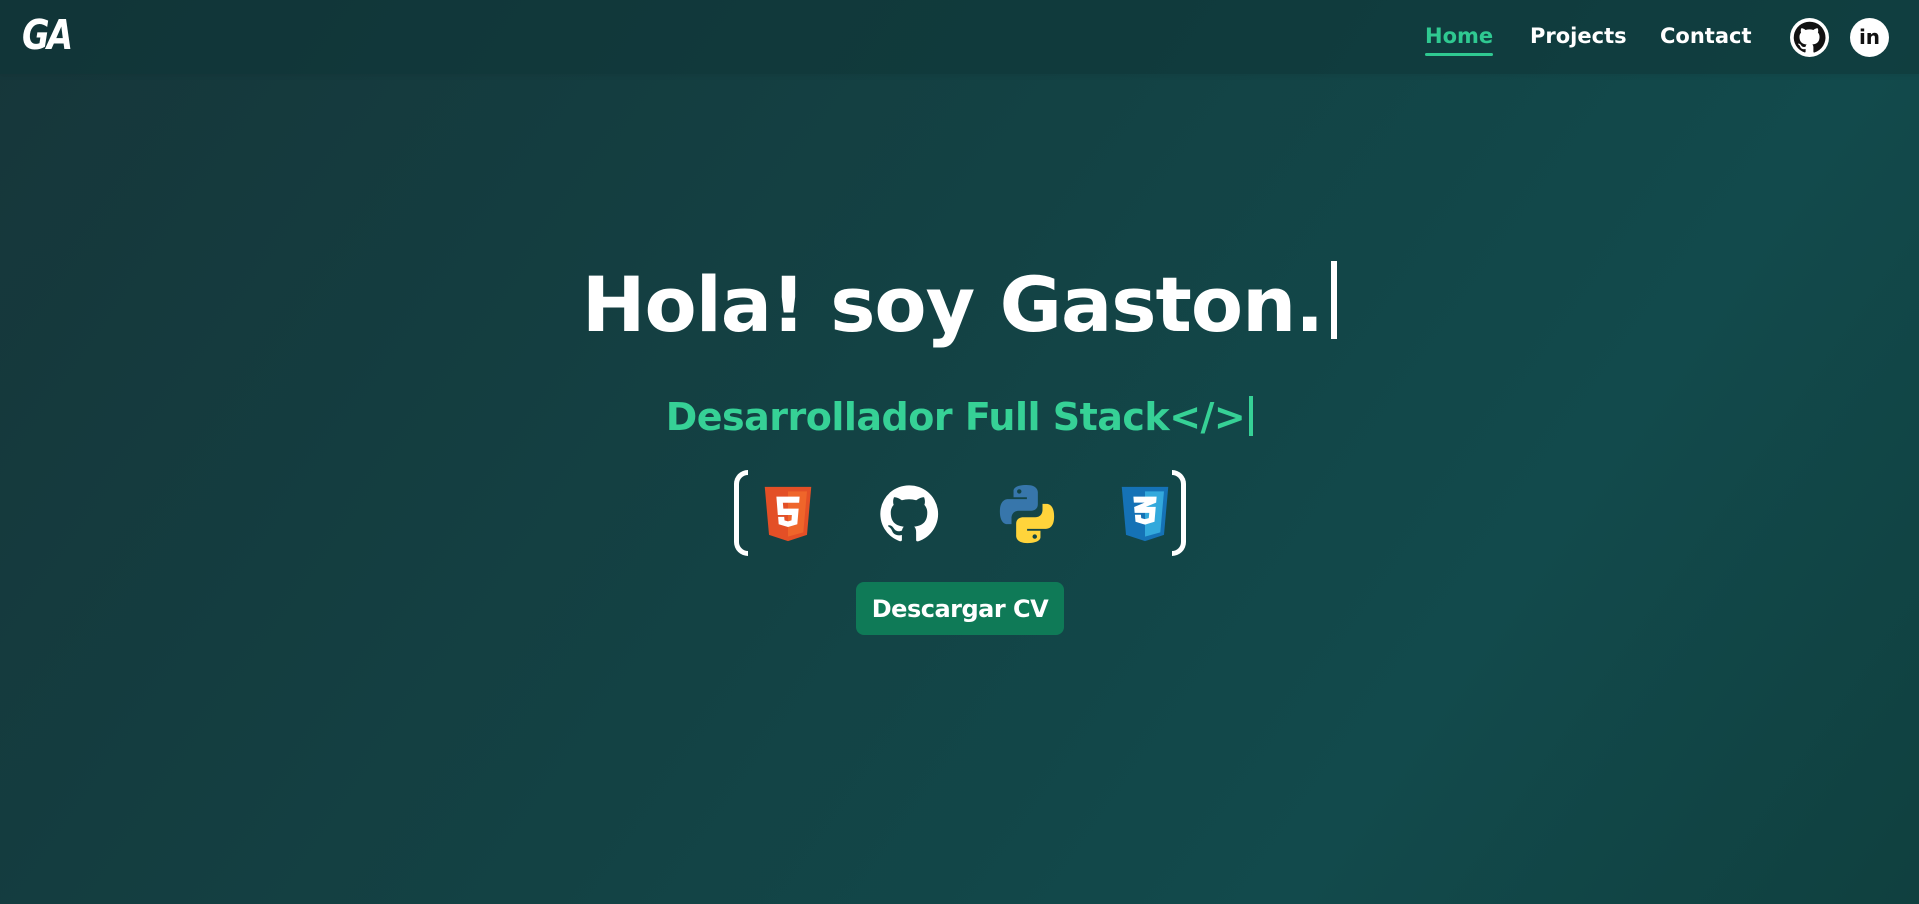 The image size is (1919, 904). I want to click on hero-subtitle-text: Desarrollador Full Stack</>, so click(955, 417).